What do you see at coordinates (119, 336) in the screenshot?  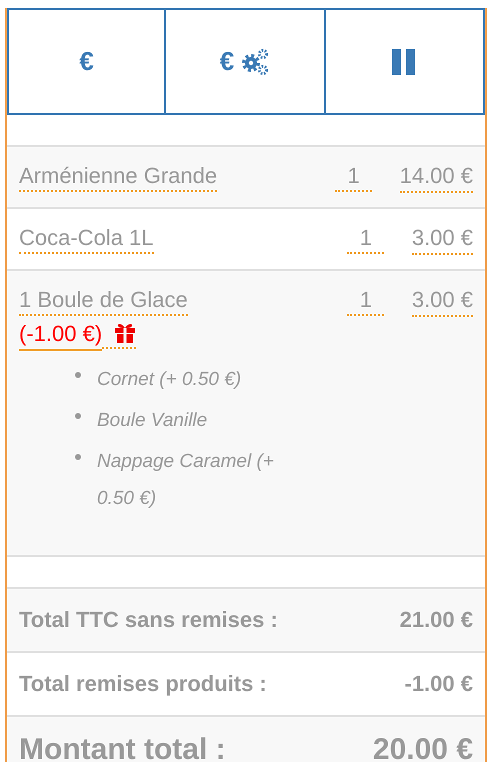 I see `gift-icon` at bounding box center [119, 336].